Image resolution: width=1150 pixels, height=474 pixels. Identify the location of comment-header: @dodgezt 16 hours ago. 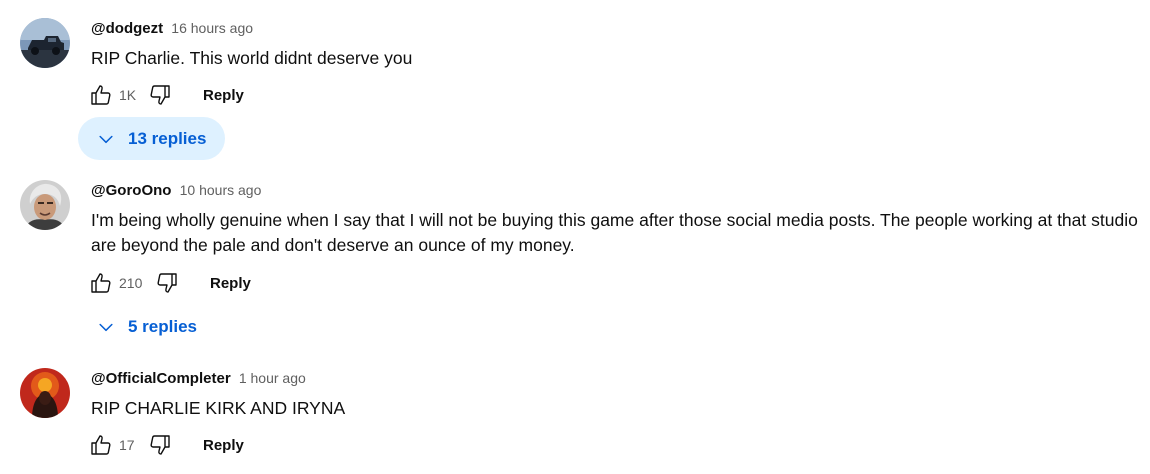
(172, 28).